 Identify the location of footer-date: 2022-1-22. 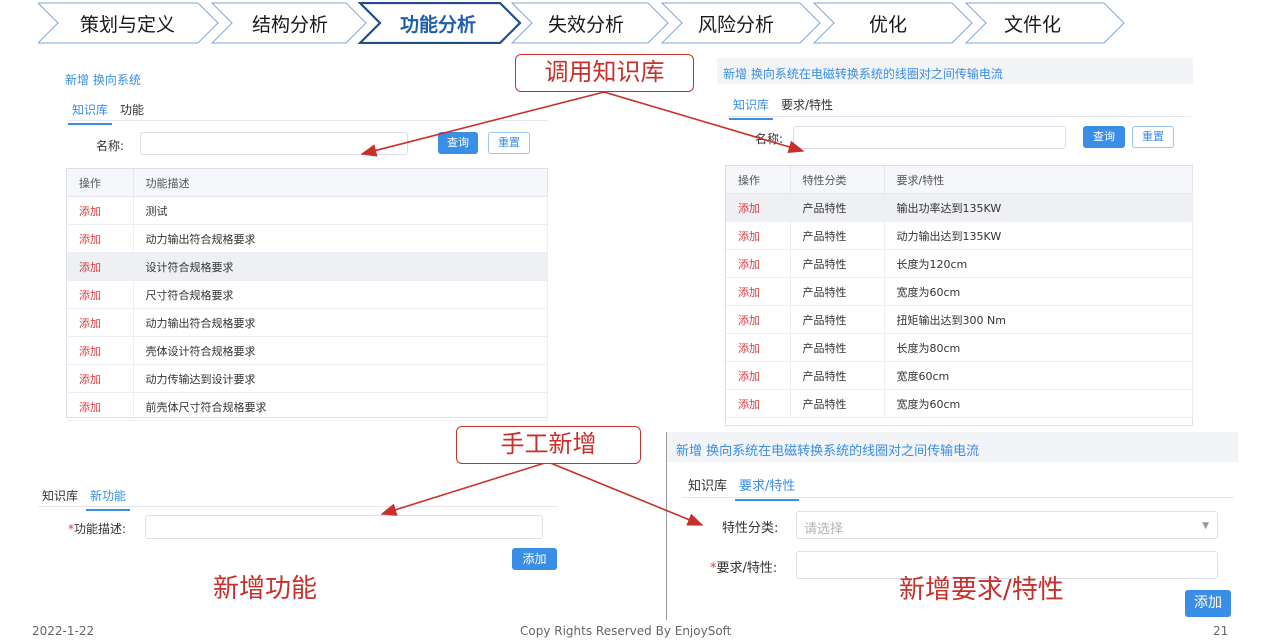
(63, 631).